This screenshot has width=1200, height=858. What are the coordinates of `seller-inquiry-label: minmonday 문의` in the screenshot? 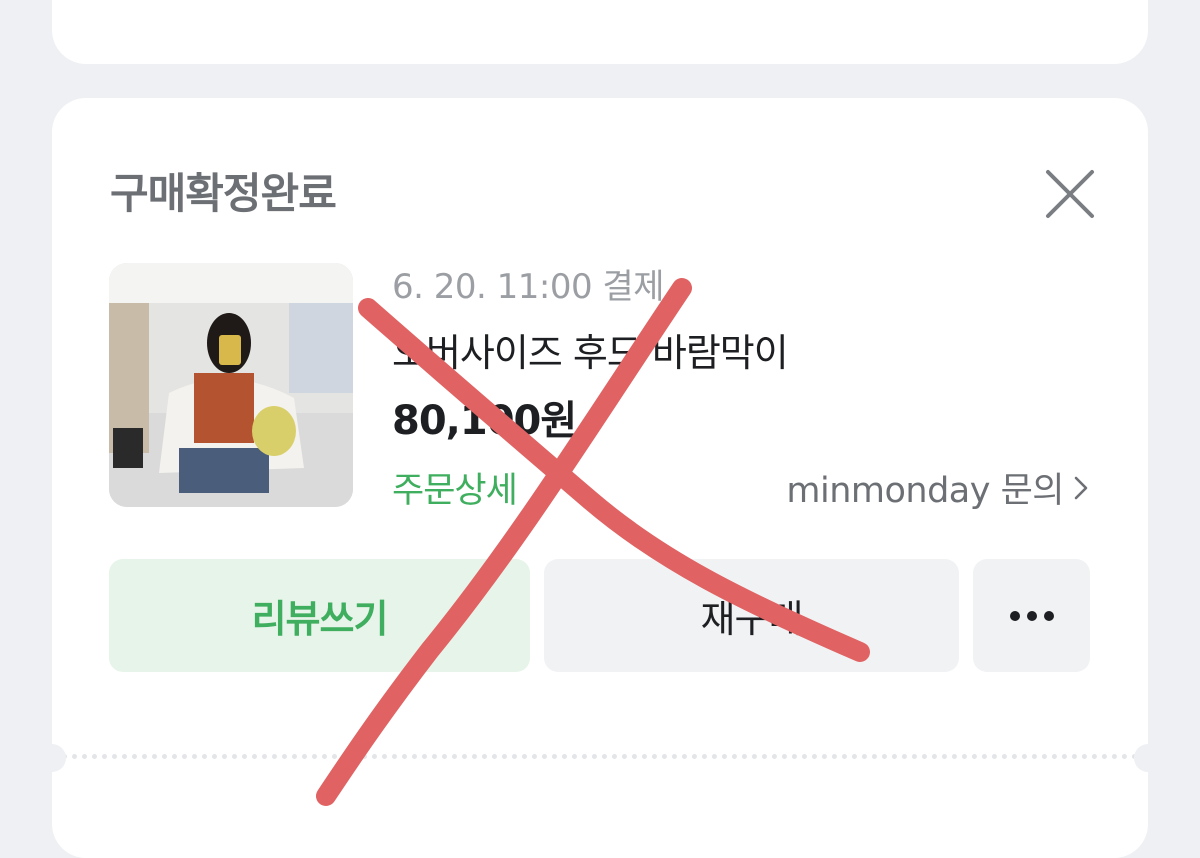 It's located at (925, 491).